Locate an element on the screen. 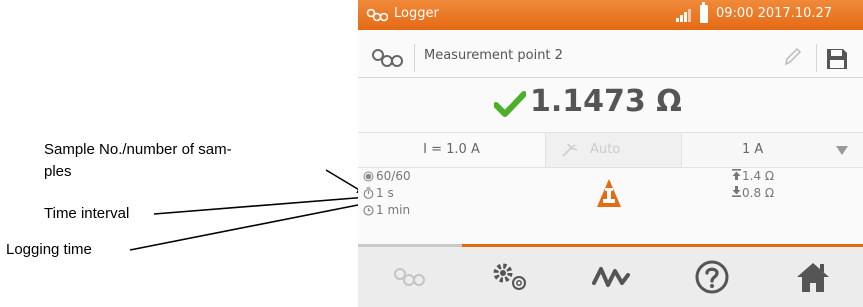 The height and width of the screenshot is (307, 863). range-select: 1 A is located at coordinates (772, 150).